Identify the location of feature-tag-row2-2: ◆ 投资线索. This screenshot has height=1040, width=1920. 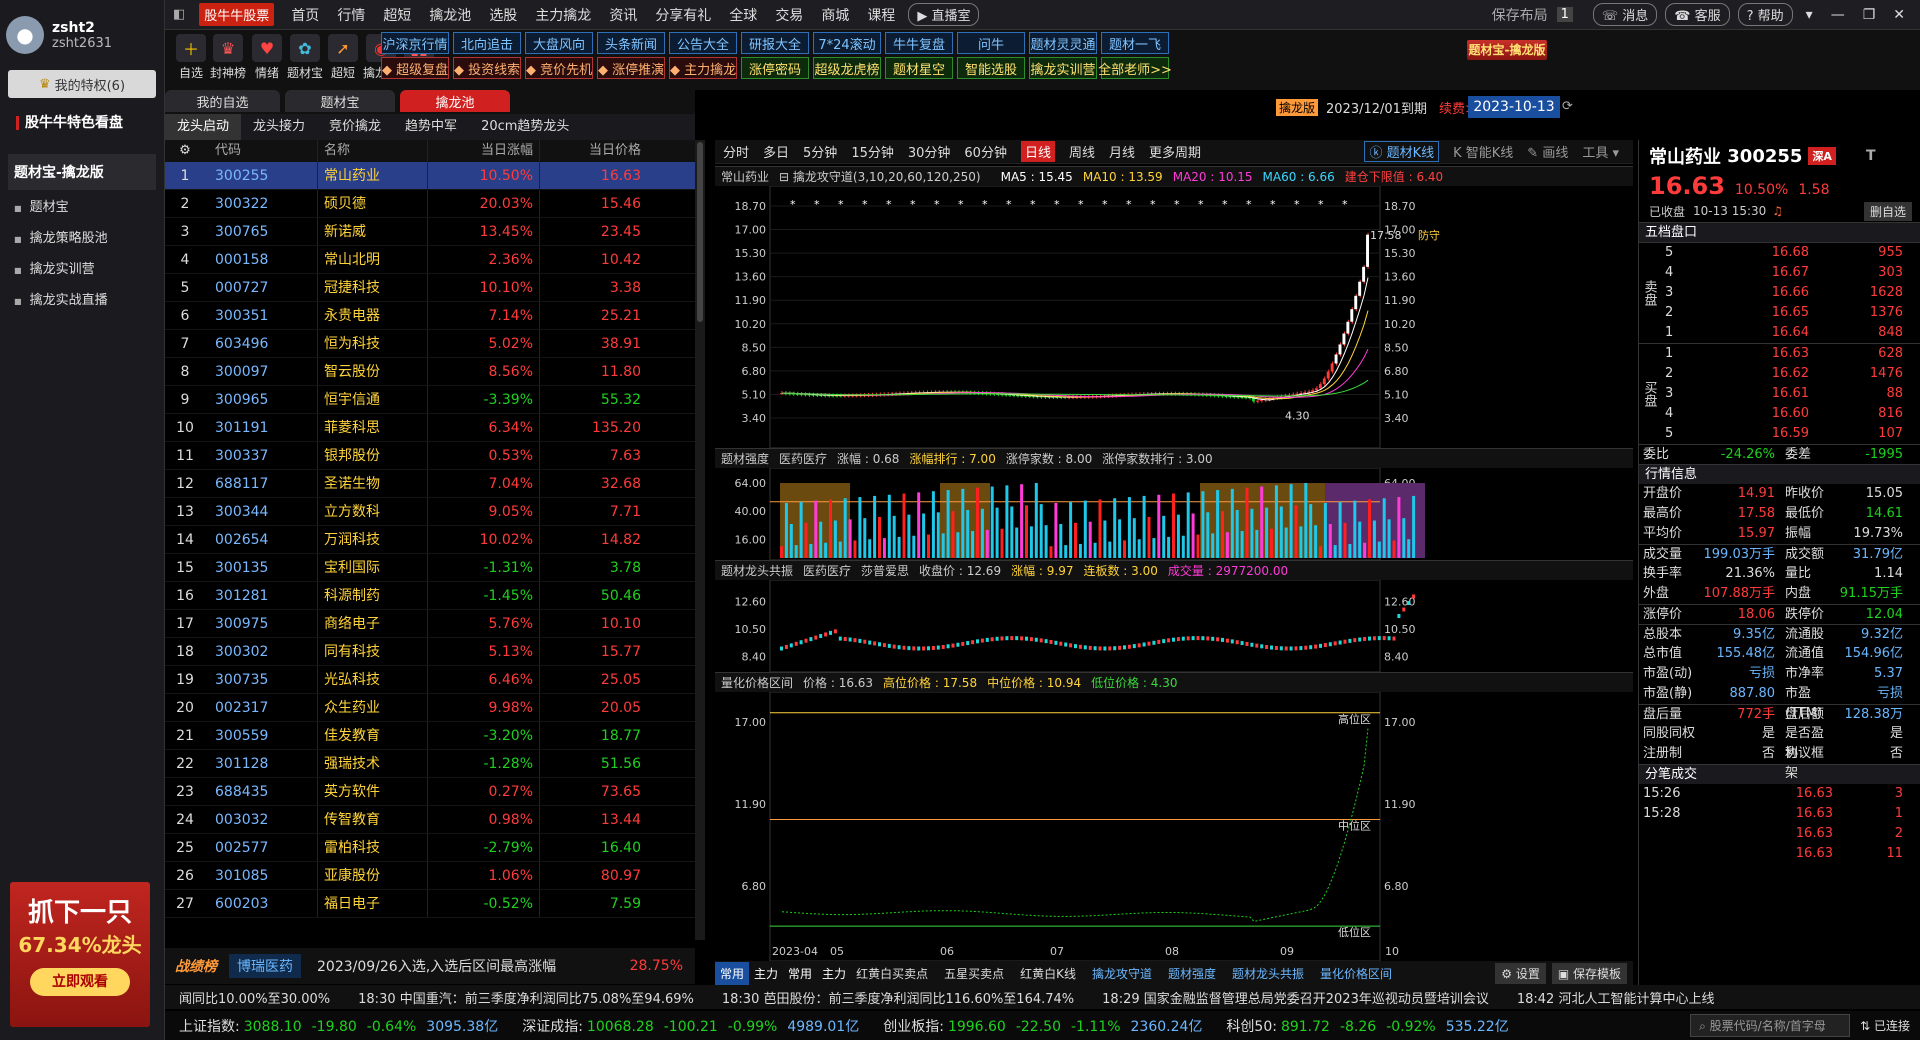
(487, 68).